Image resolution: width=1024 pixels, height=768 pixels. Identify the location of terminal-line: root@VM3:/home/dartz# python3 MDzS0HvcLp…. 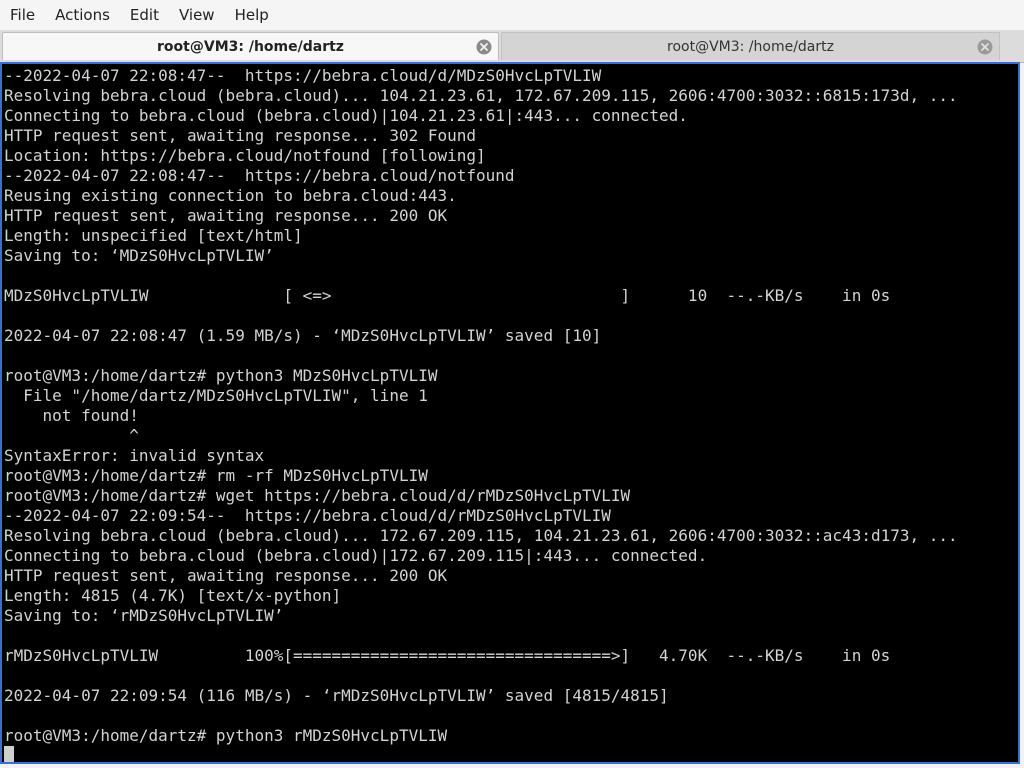
(221, 375).